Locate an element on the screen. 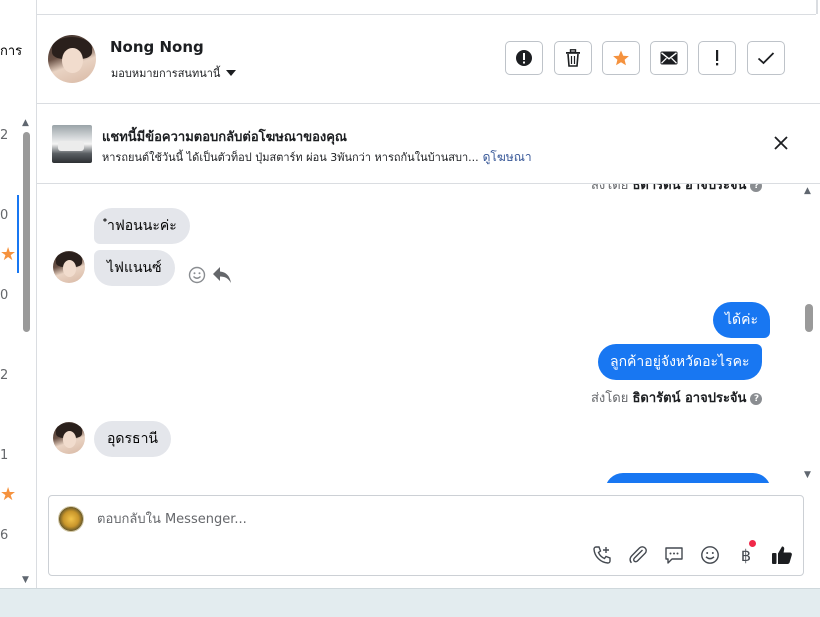 This screenshot has height=617, width=820. mail-icon is located at coordinates (669, 58).